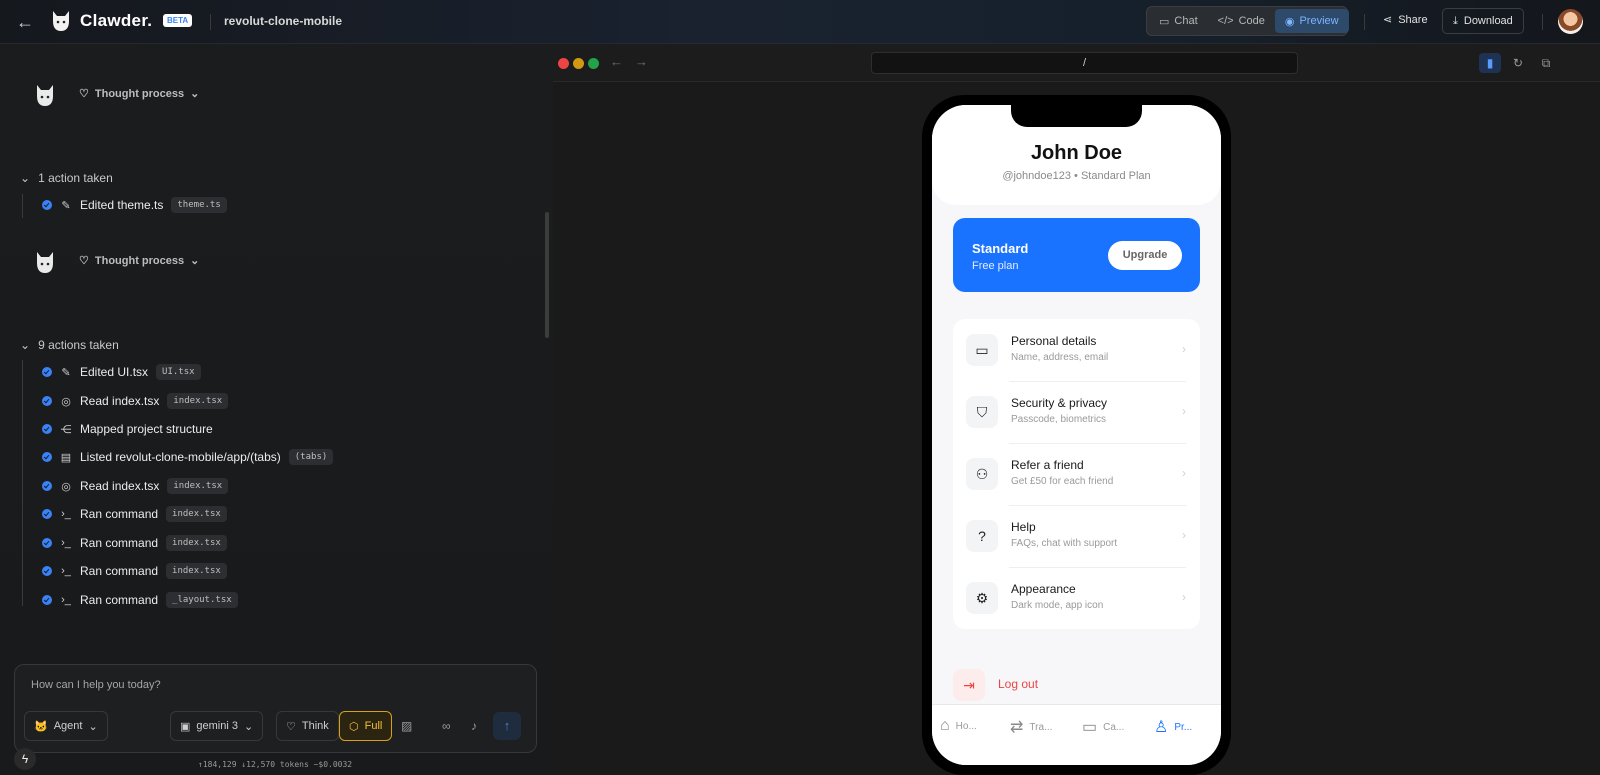  Describe the element at coordinates (121, 372) in the screenshot. I see `action-item: ✎ Edited UI.tsx UI.tsx` at that location.